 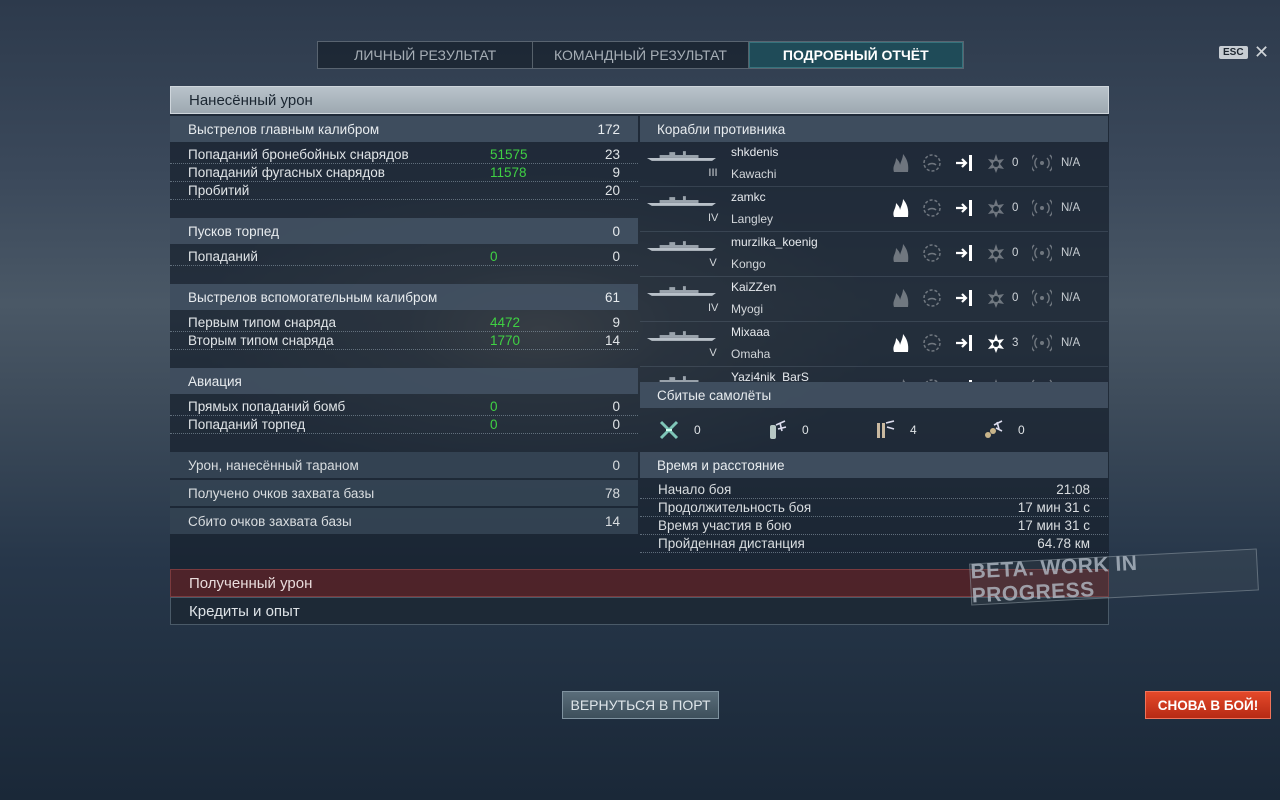 What do you see at coordinates (874, 254) in the screenshot?
I see `enemy-ship-row: murzilka_koenig V Kongo 0 N/A` at bounding box center [874, 254].